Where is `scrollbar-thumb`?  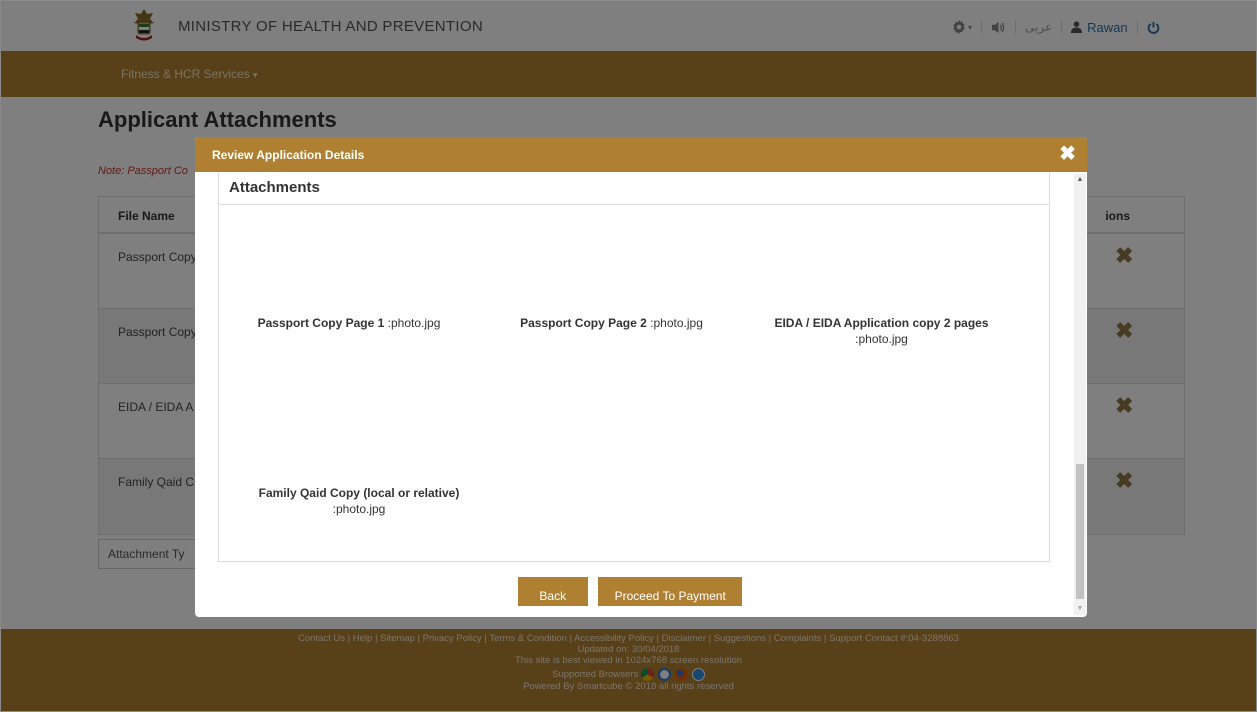
scrollbar-thumb is located at coordinates (1080, 531).